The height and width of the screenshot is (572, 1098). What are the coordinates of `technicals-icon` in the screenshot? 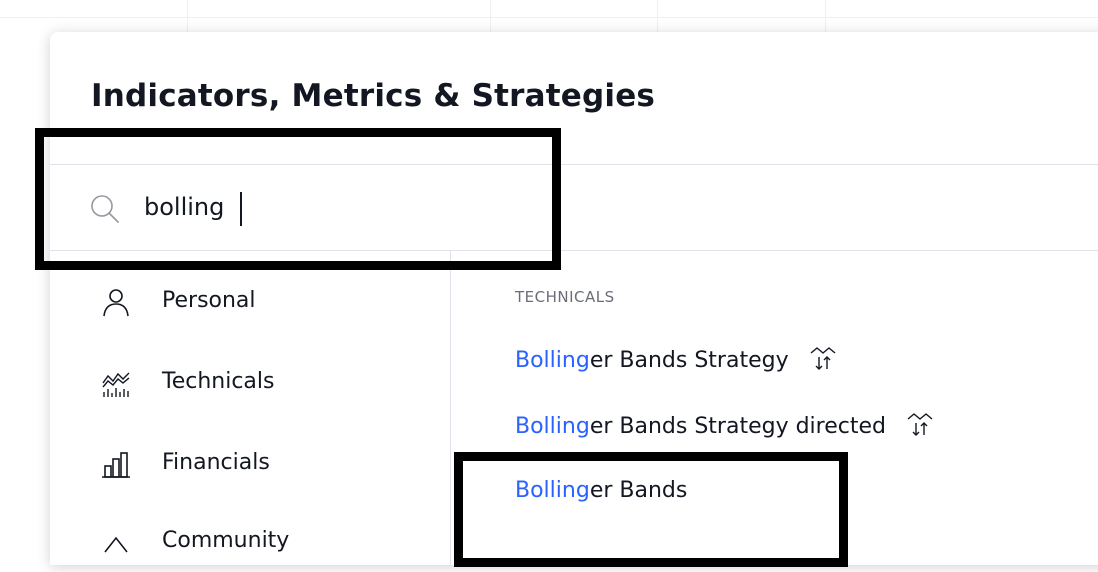 It's located at (116, 384).